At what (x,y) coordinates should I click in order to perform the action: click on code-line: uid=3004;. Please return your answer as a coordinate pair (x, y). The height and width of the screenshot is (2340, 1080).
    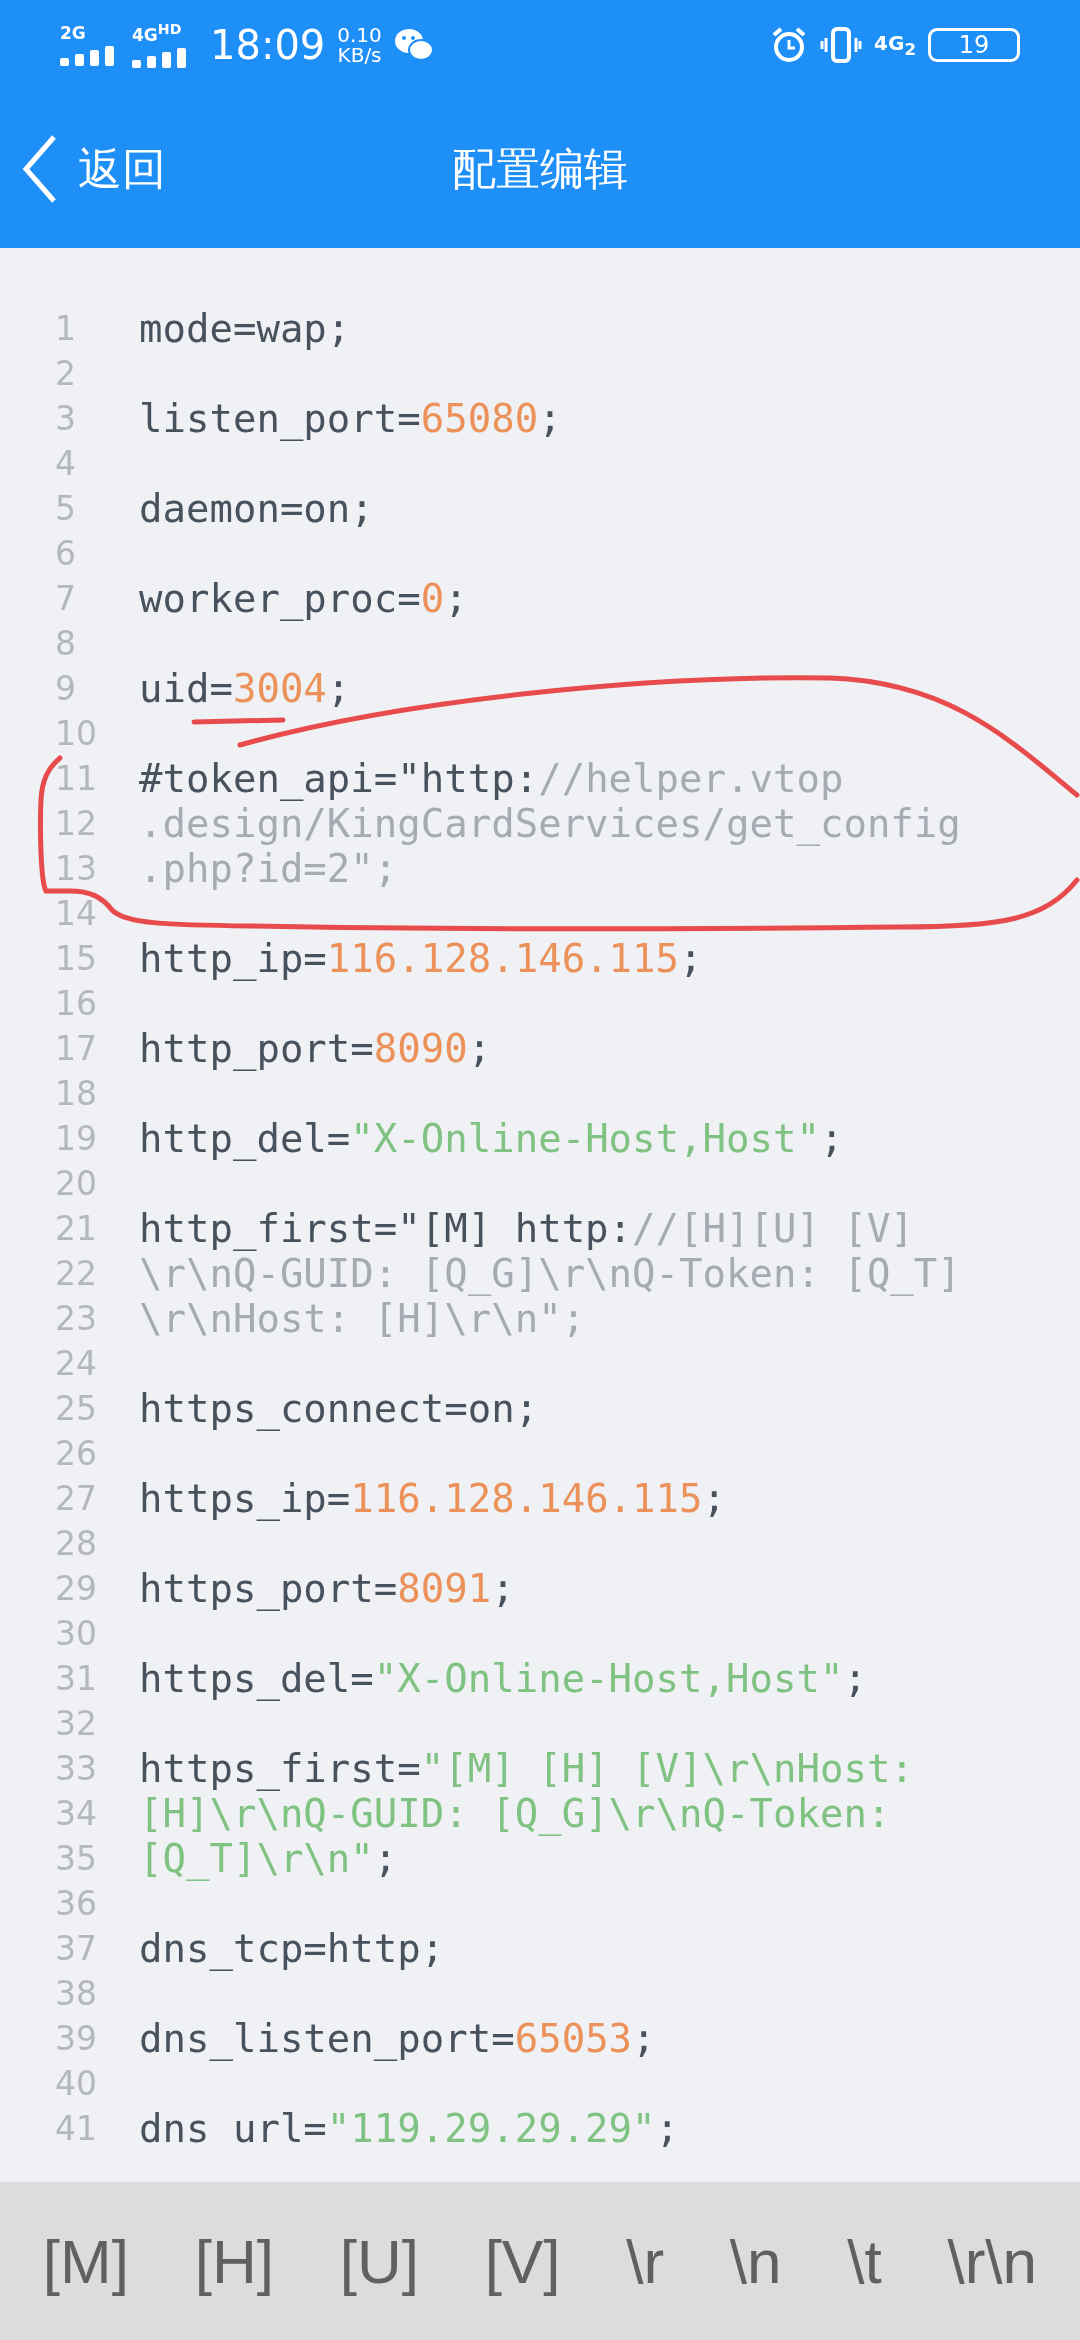
    Looking at the image, I should click on (245, 688).